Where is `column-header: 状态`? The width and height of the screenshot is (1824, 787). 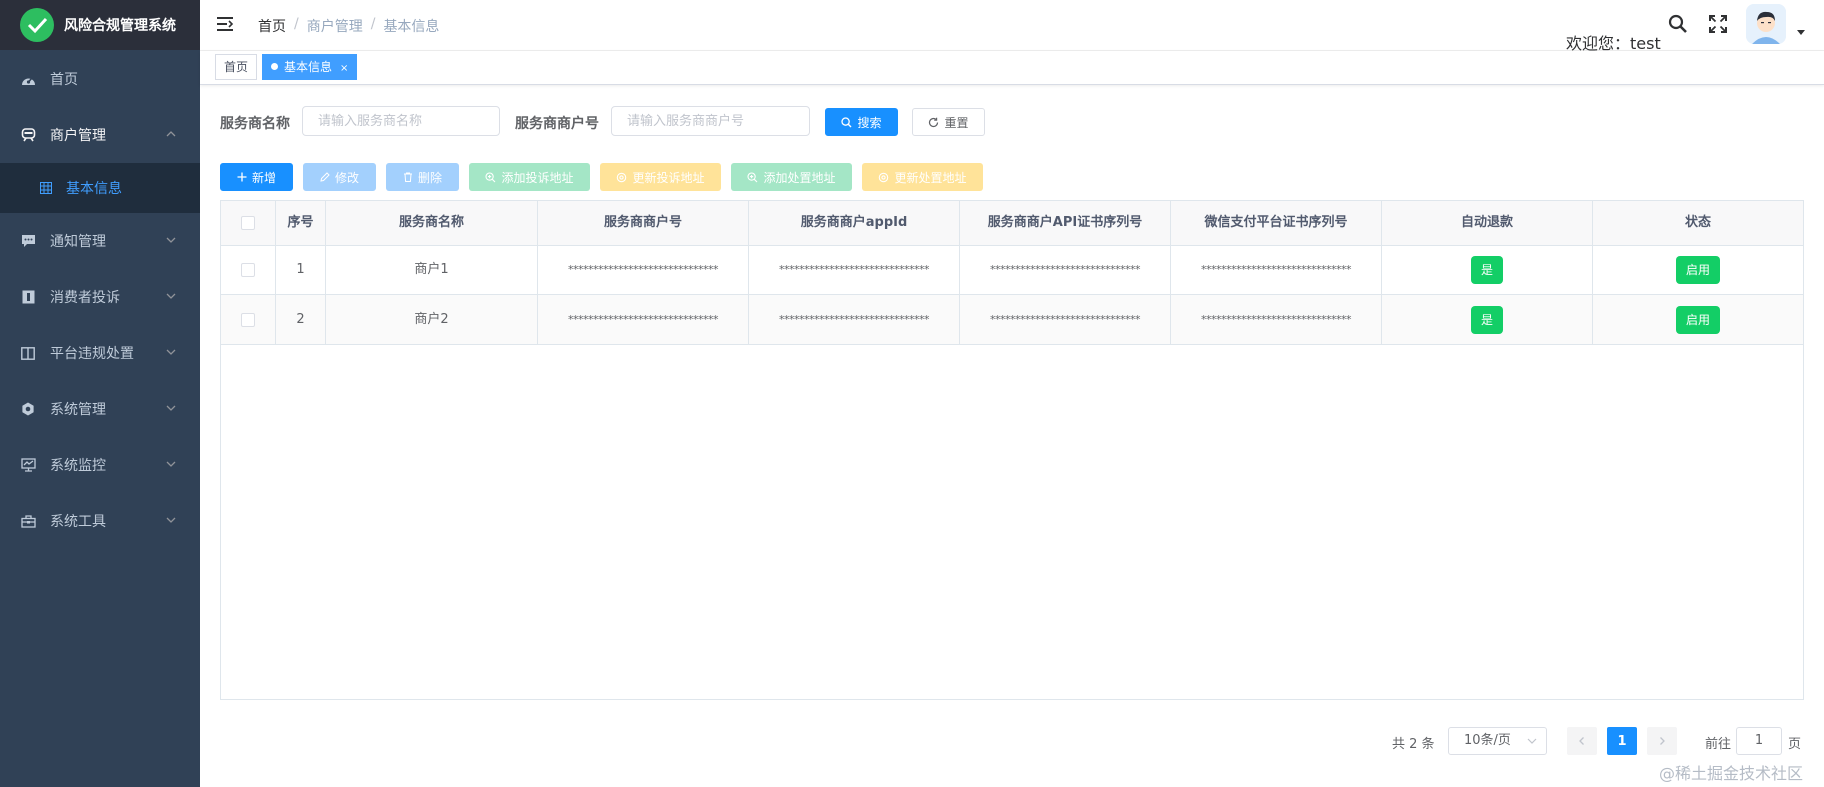
column-header: 状态 is located at coordinates (1697, 222).